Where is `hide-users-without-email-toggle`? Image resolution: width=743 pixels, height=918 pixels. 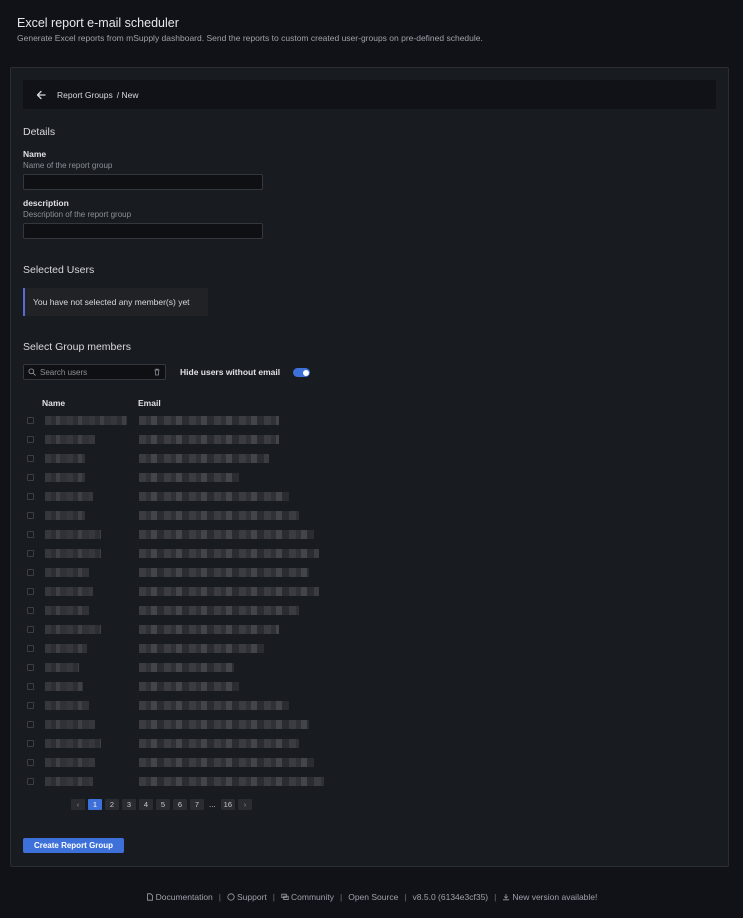
hide-users-without-email-toggle is located at coordinates (301, 372).